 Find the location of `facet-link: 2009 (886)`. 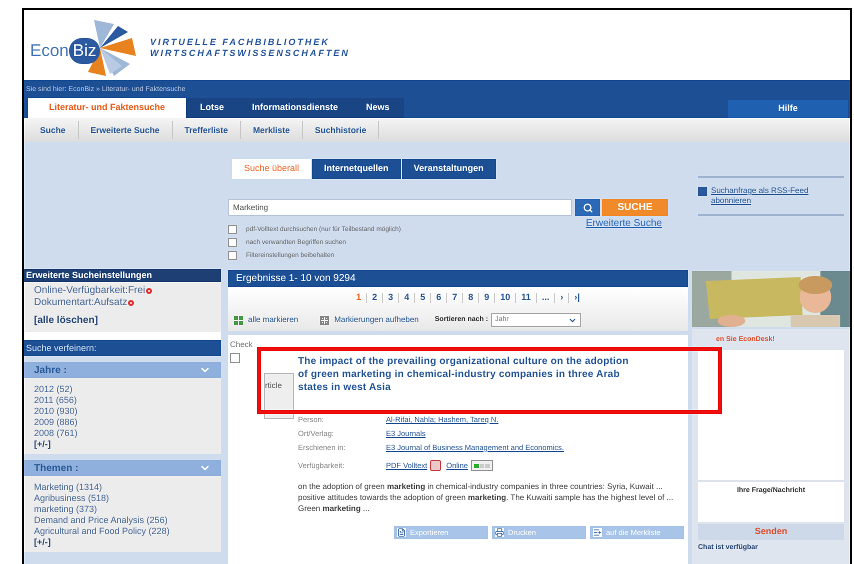

facet-link: 2009 (886) is located at coordinates (127, 422).